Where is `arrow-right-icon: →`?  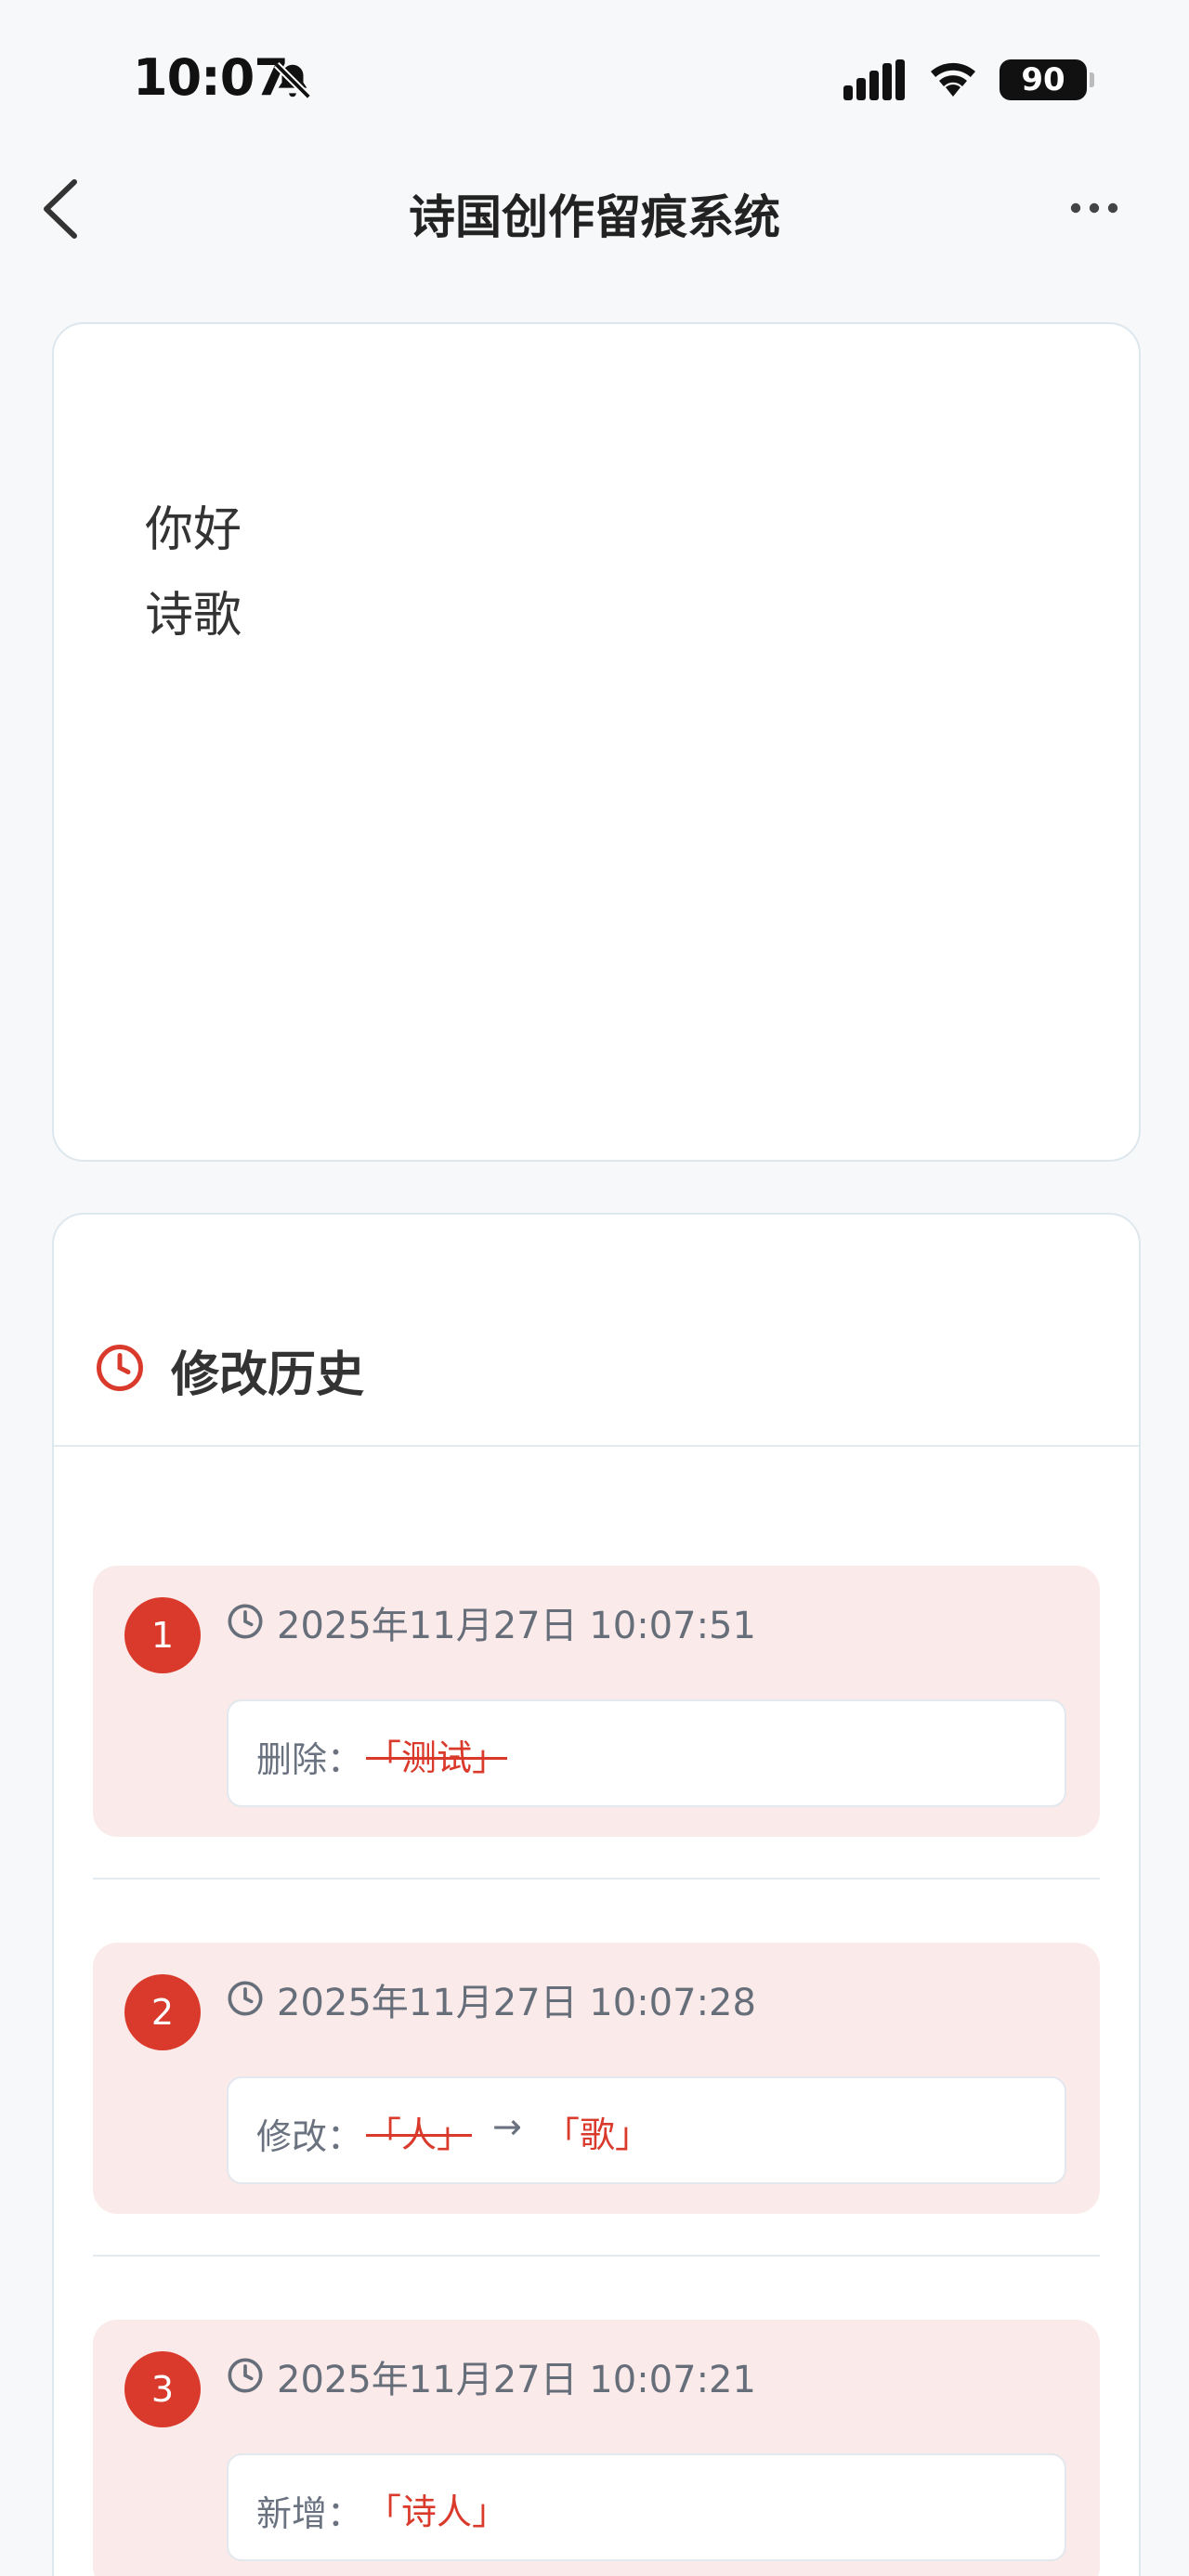
arrow-right-icon: → is located at coordinates (507, 2127).